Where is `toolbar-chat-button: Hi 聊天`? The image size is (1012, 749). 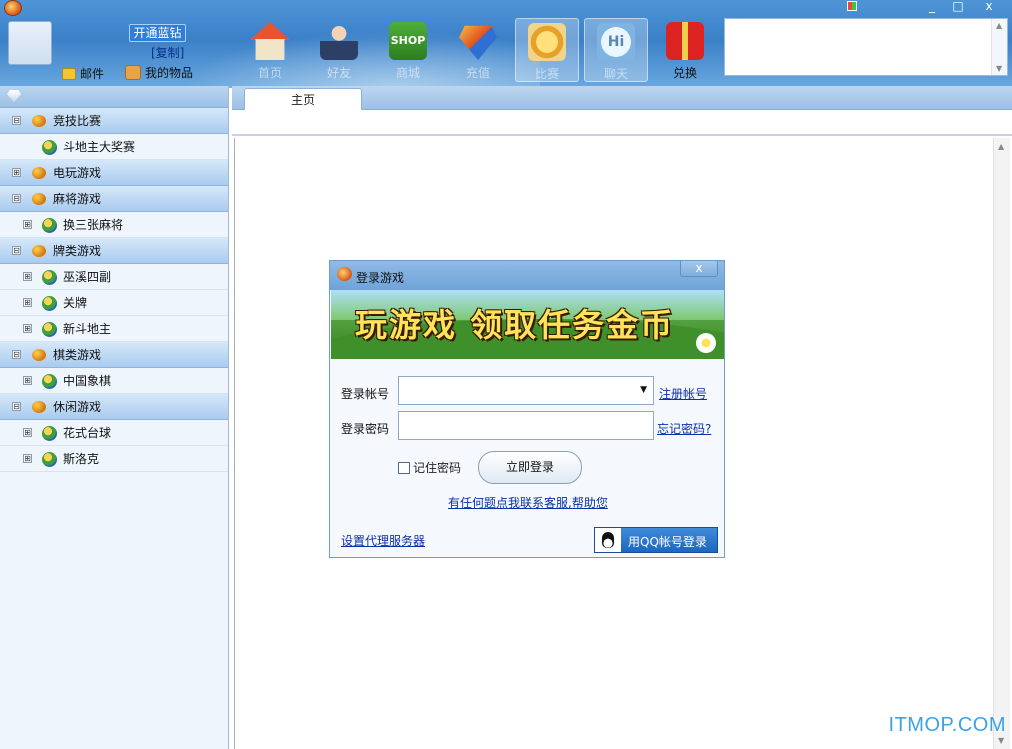
toolbar-chat-button: Hi 聊天 is located at coordinates (616, 50).